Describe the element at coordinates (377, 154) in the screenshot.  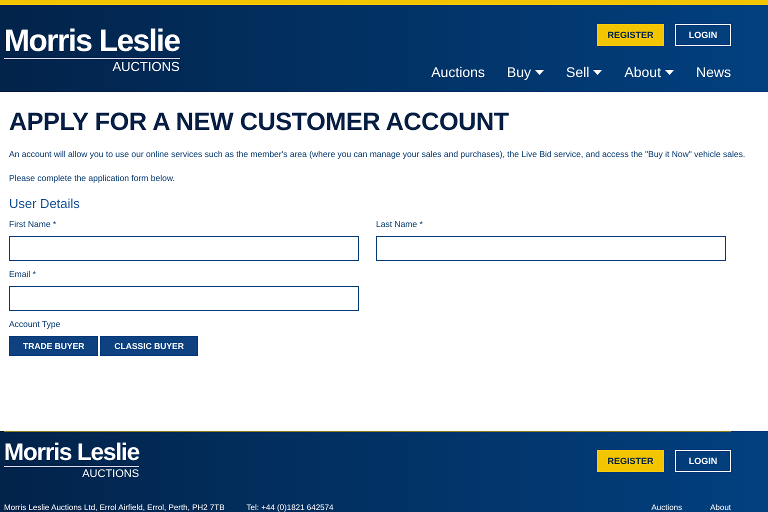
I see `intro-text: An account will allow you to use our online services such as the member's area (where you can manage your sales and purchases), the Live Bid service, and access the "Buy it Now" vehicle sales.` at that location.